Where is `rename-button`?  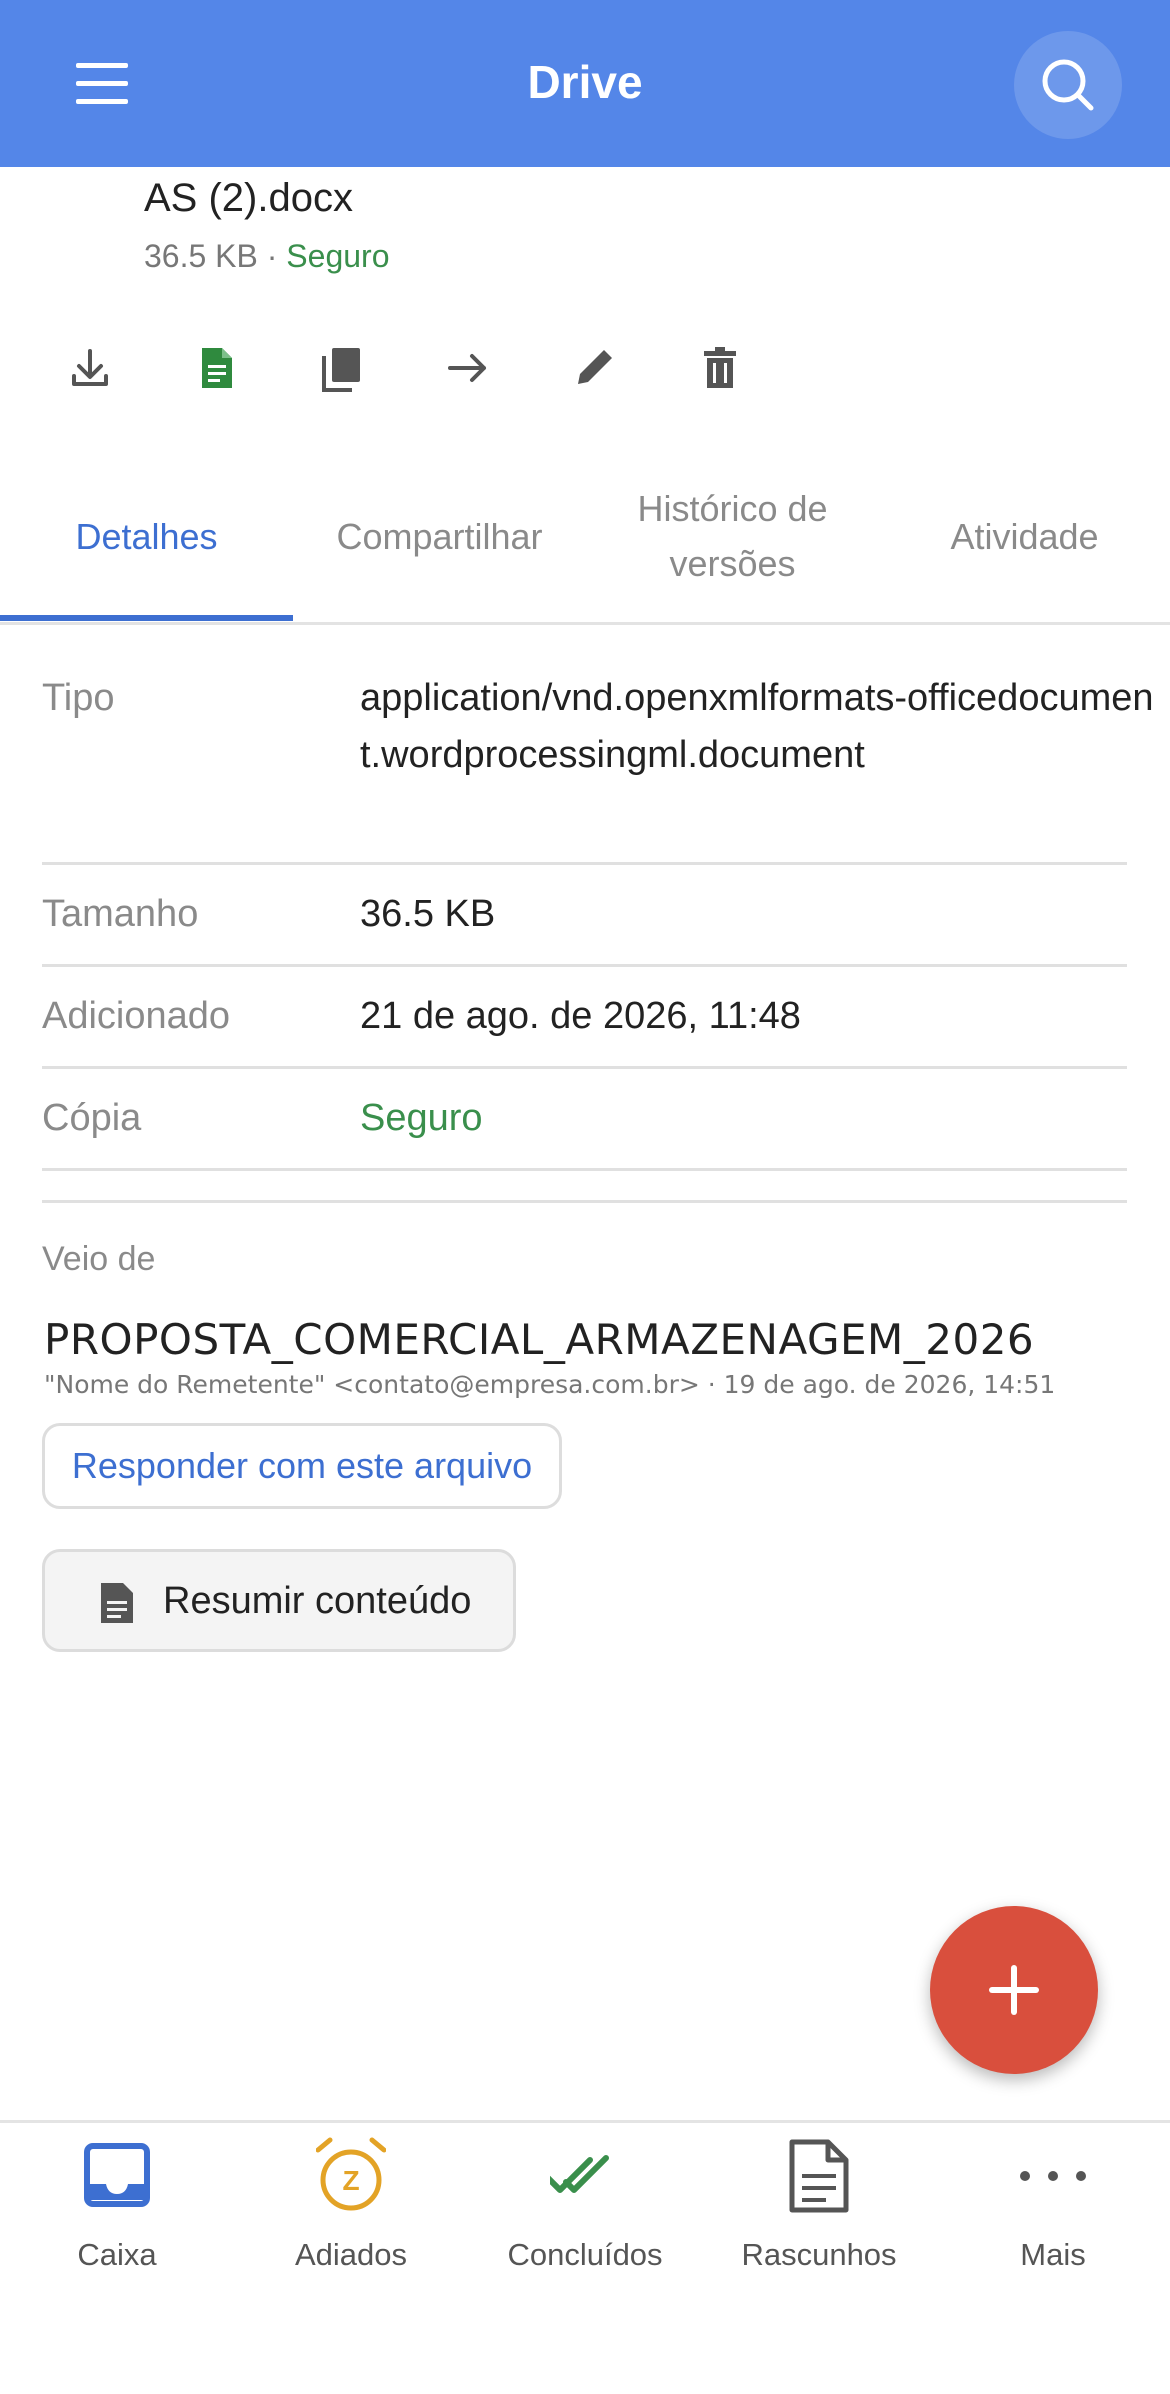
rename-button is located at coordinates (594, 368).